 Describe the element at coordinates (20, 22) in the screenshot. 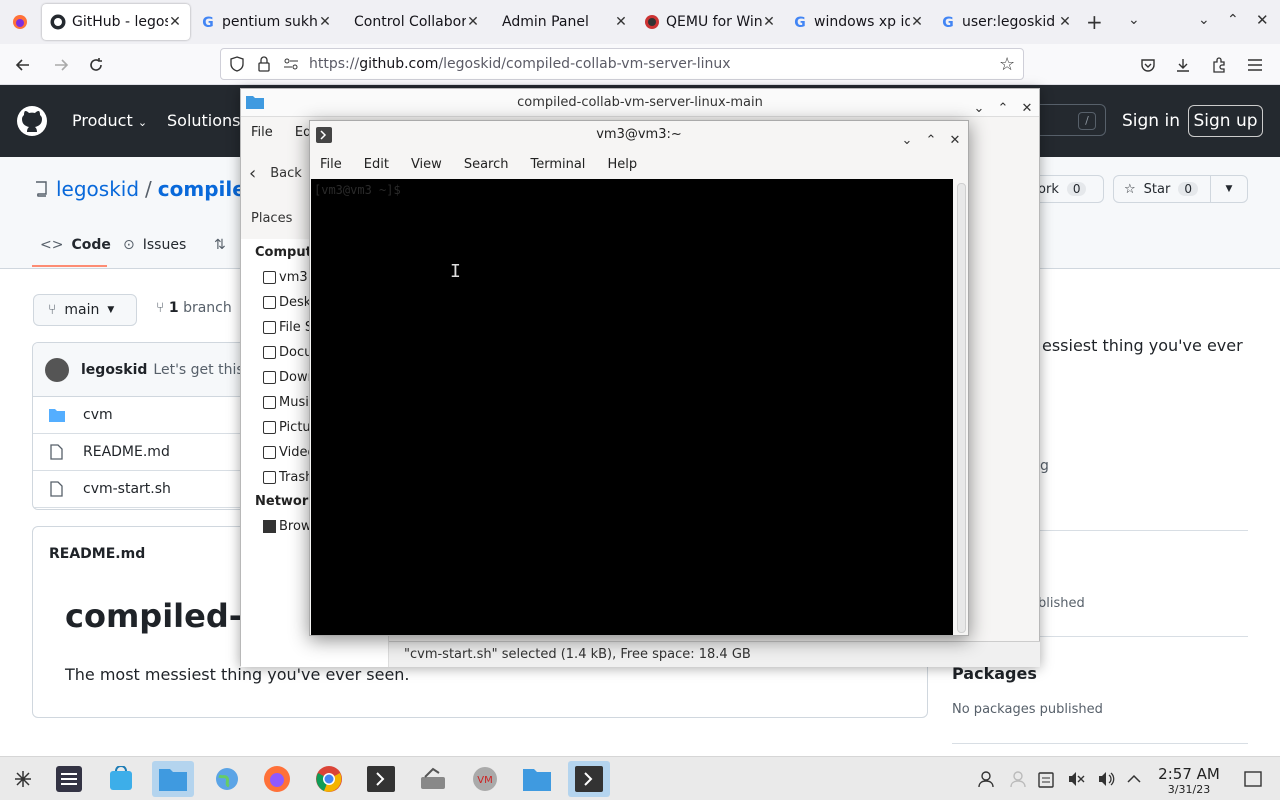

I see `firefox-menu-icon` at that location.